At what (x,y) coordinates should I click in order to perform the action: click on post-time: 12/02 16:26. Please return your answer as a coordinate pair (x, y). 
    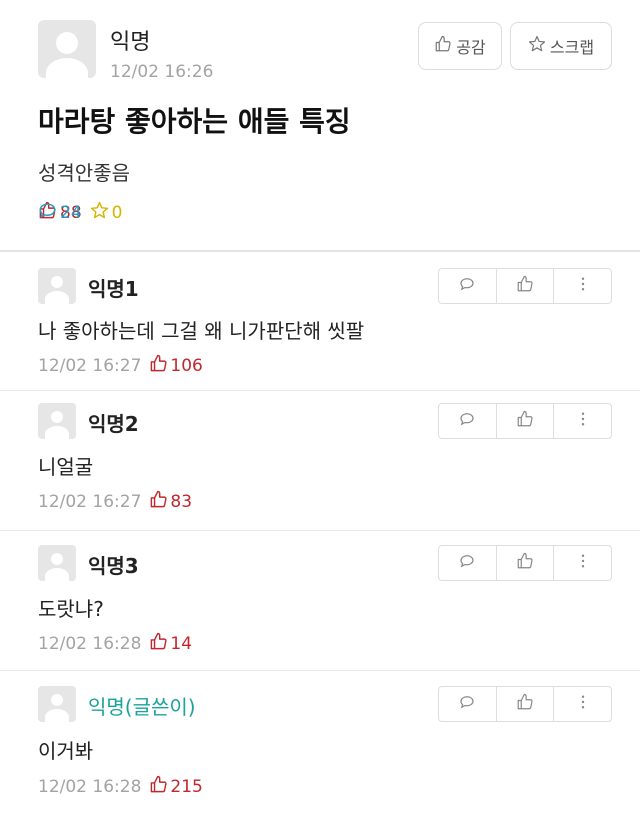
    Looking at the image, I should click on (162, 72).